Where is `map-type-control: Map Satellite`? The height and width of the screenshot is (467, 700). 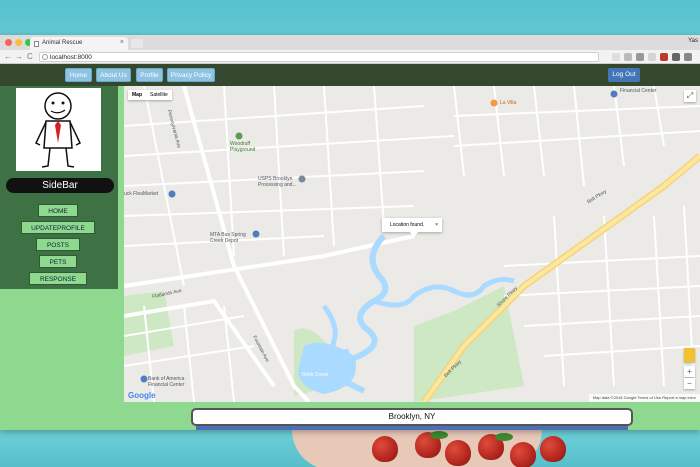 map-type-control: Map Satellite is located at coordinates (150, 95).